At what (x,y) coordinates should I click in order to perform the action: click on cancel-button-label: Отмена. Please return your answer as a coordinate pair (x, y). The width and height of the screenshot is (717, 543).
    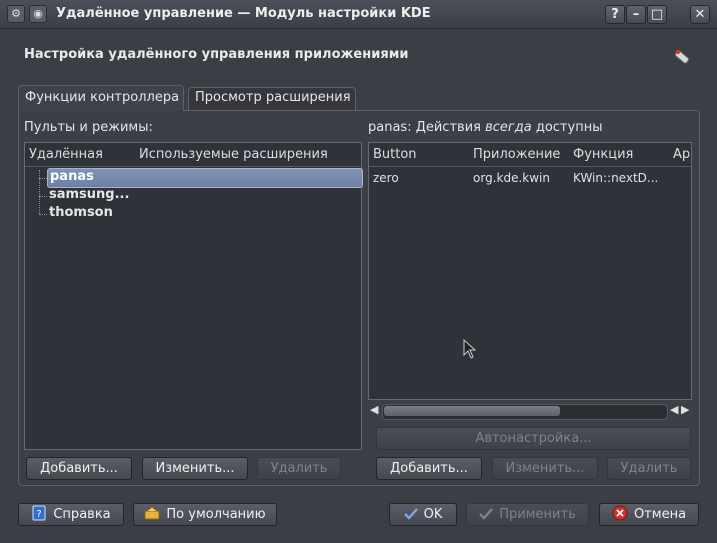
    Looking at the image, I should click on (660, 514).